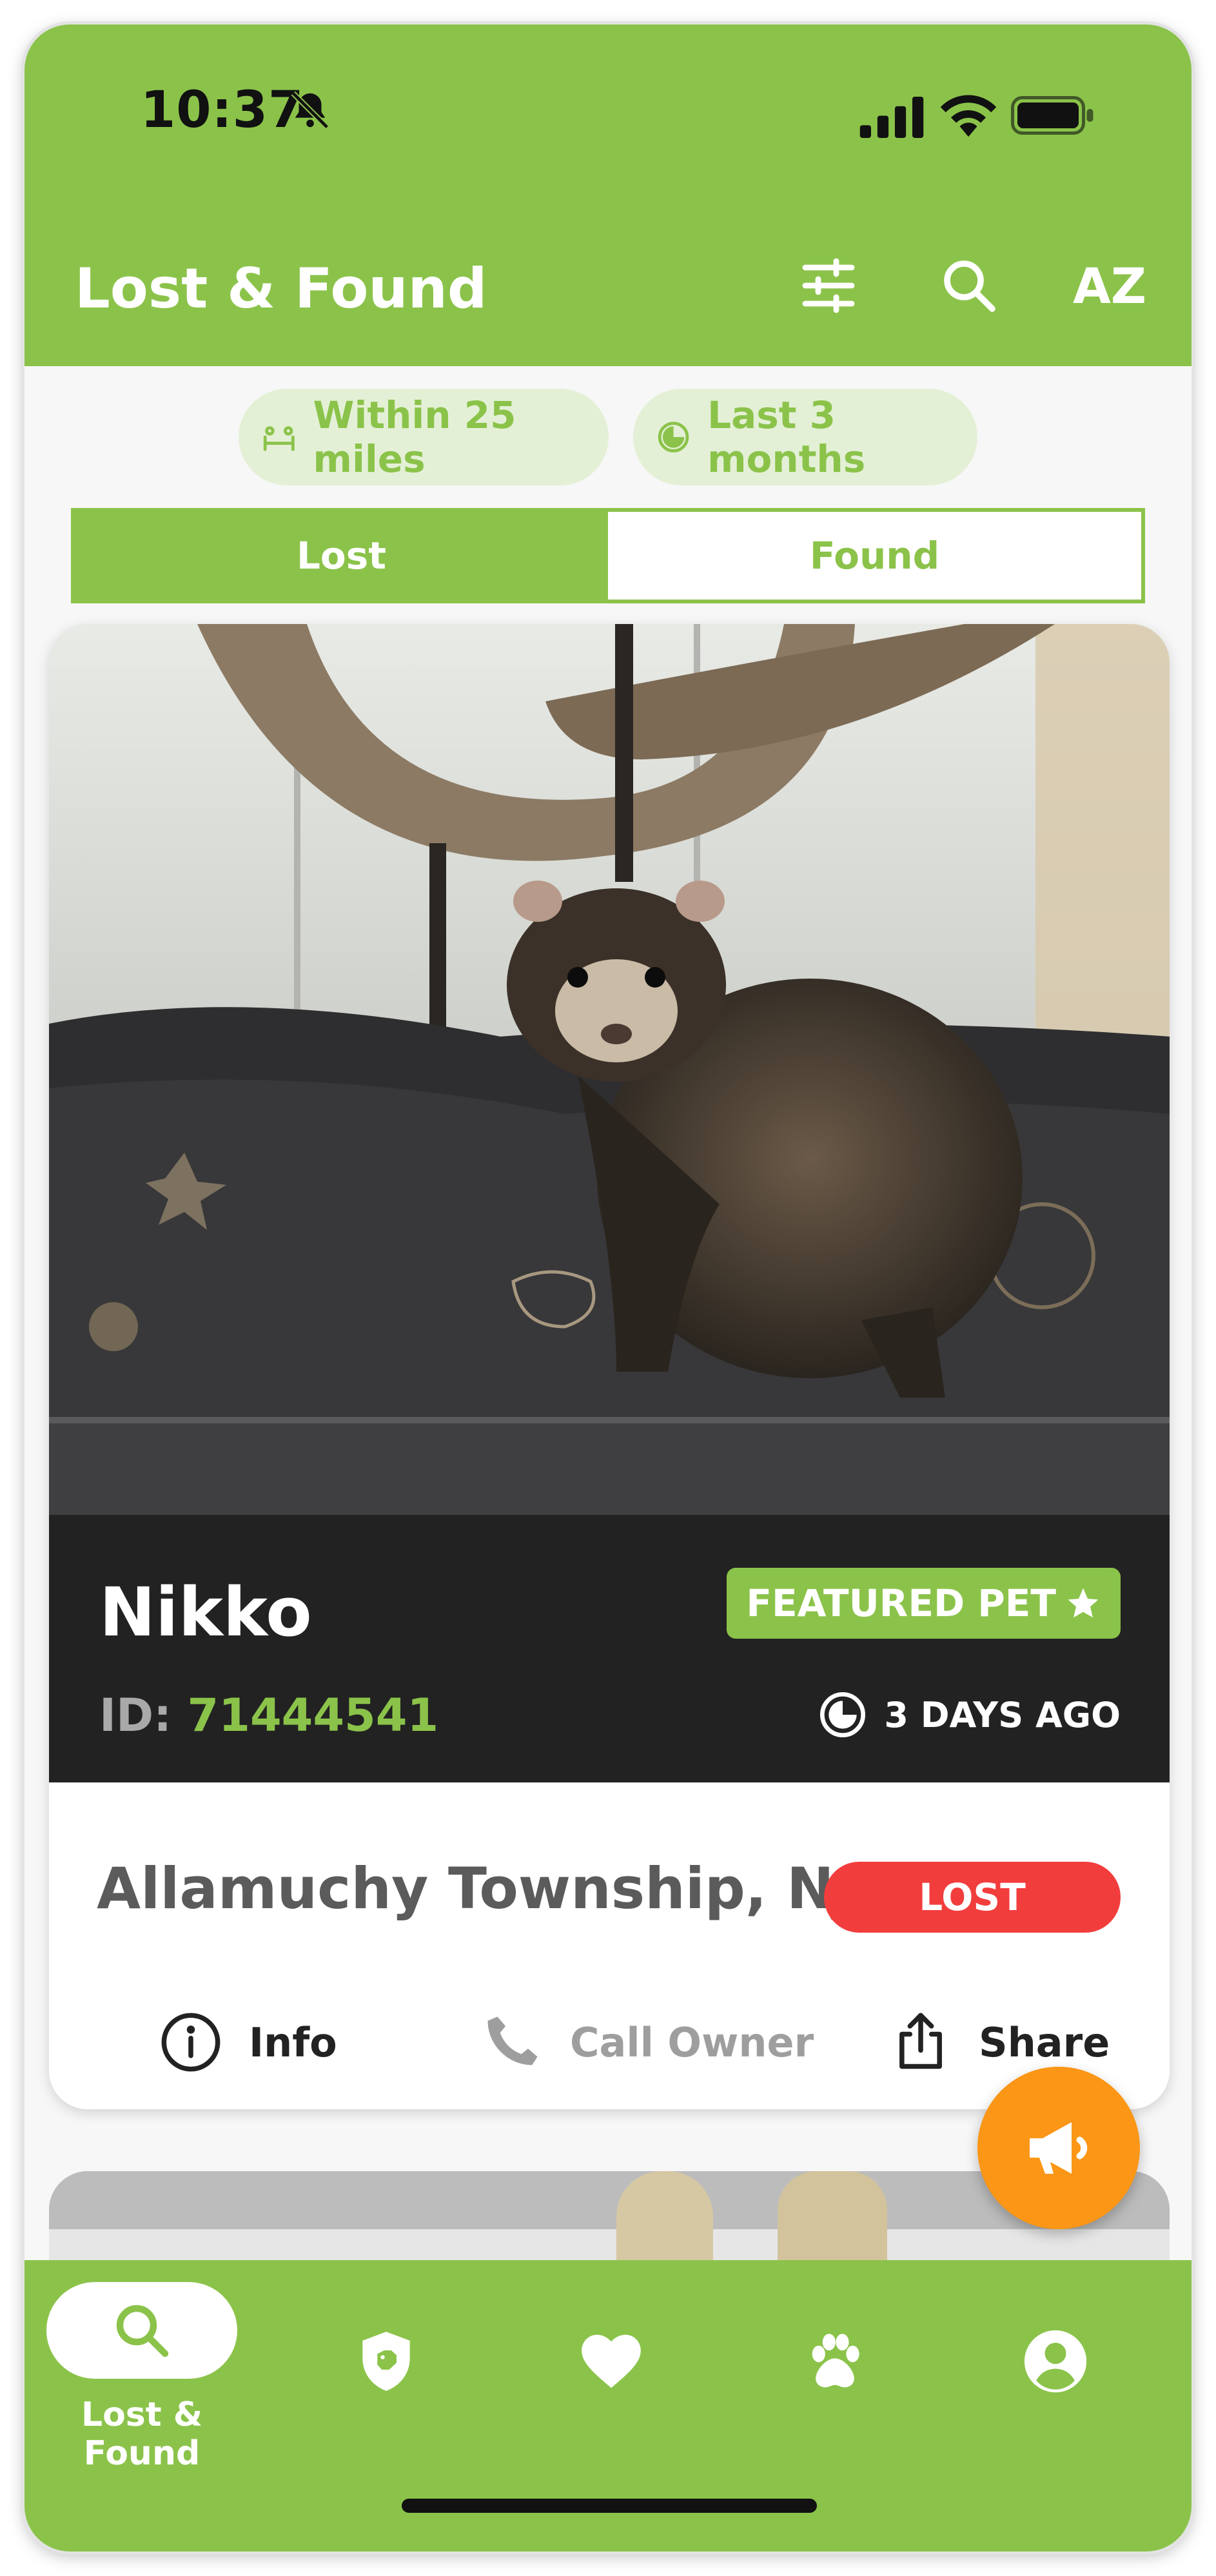 Image resolution: width=1216 pixels, height=2576 pixels. What do you see at coordinates (135, 1715) in the screenshot?
I see `pet-id-label: ID:` at bounding box center [135, 1715].